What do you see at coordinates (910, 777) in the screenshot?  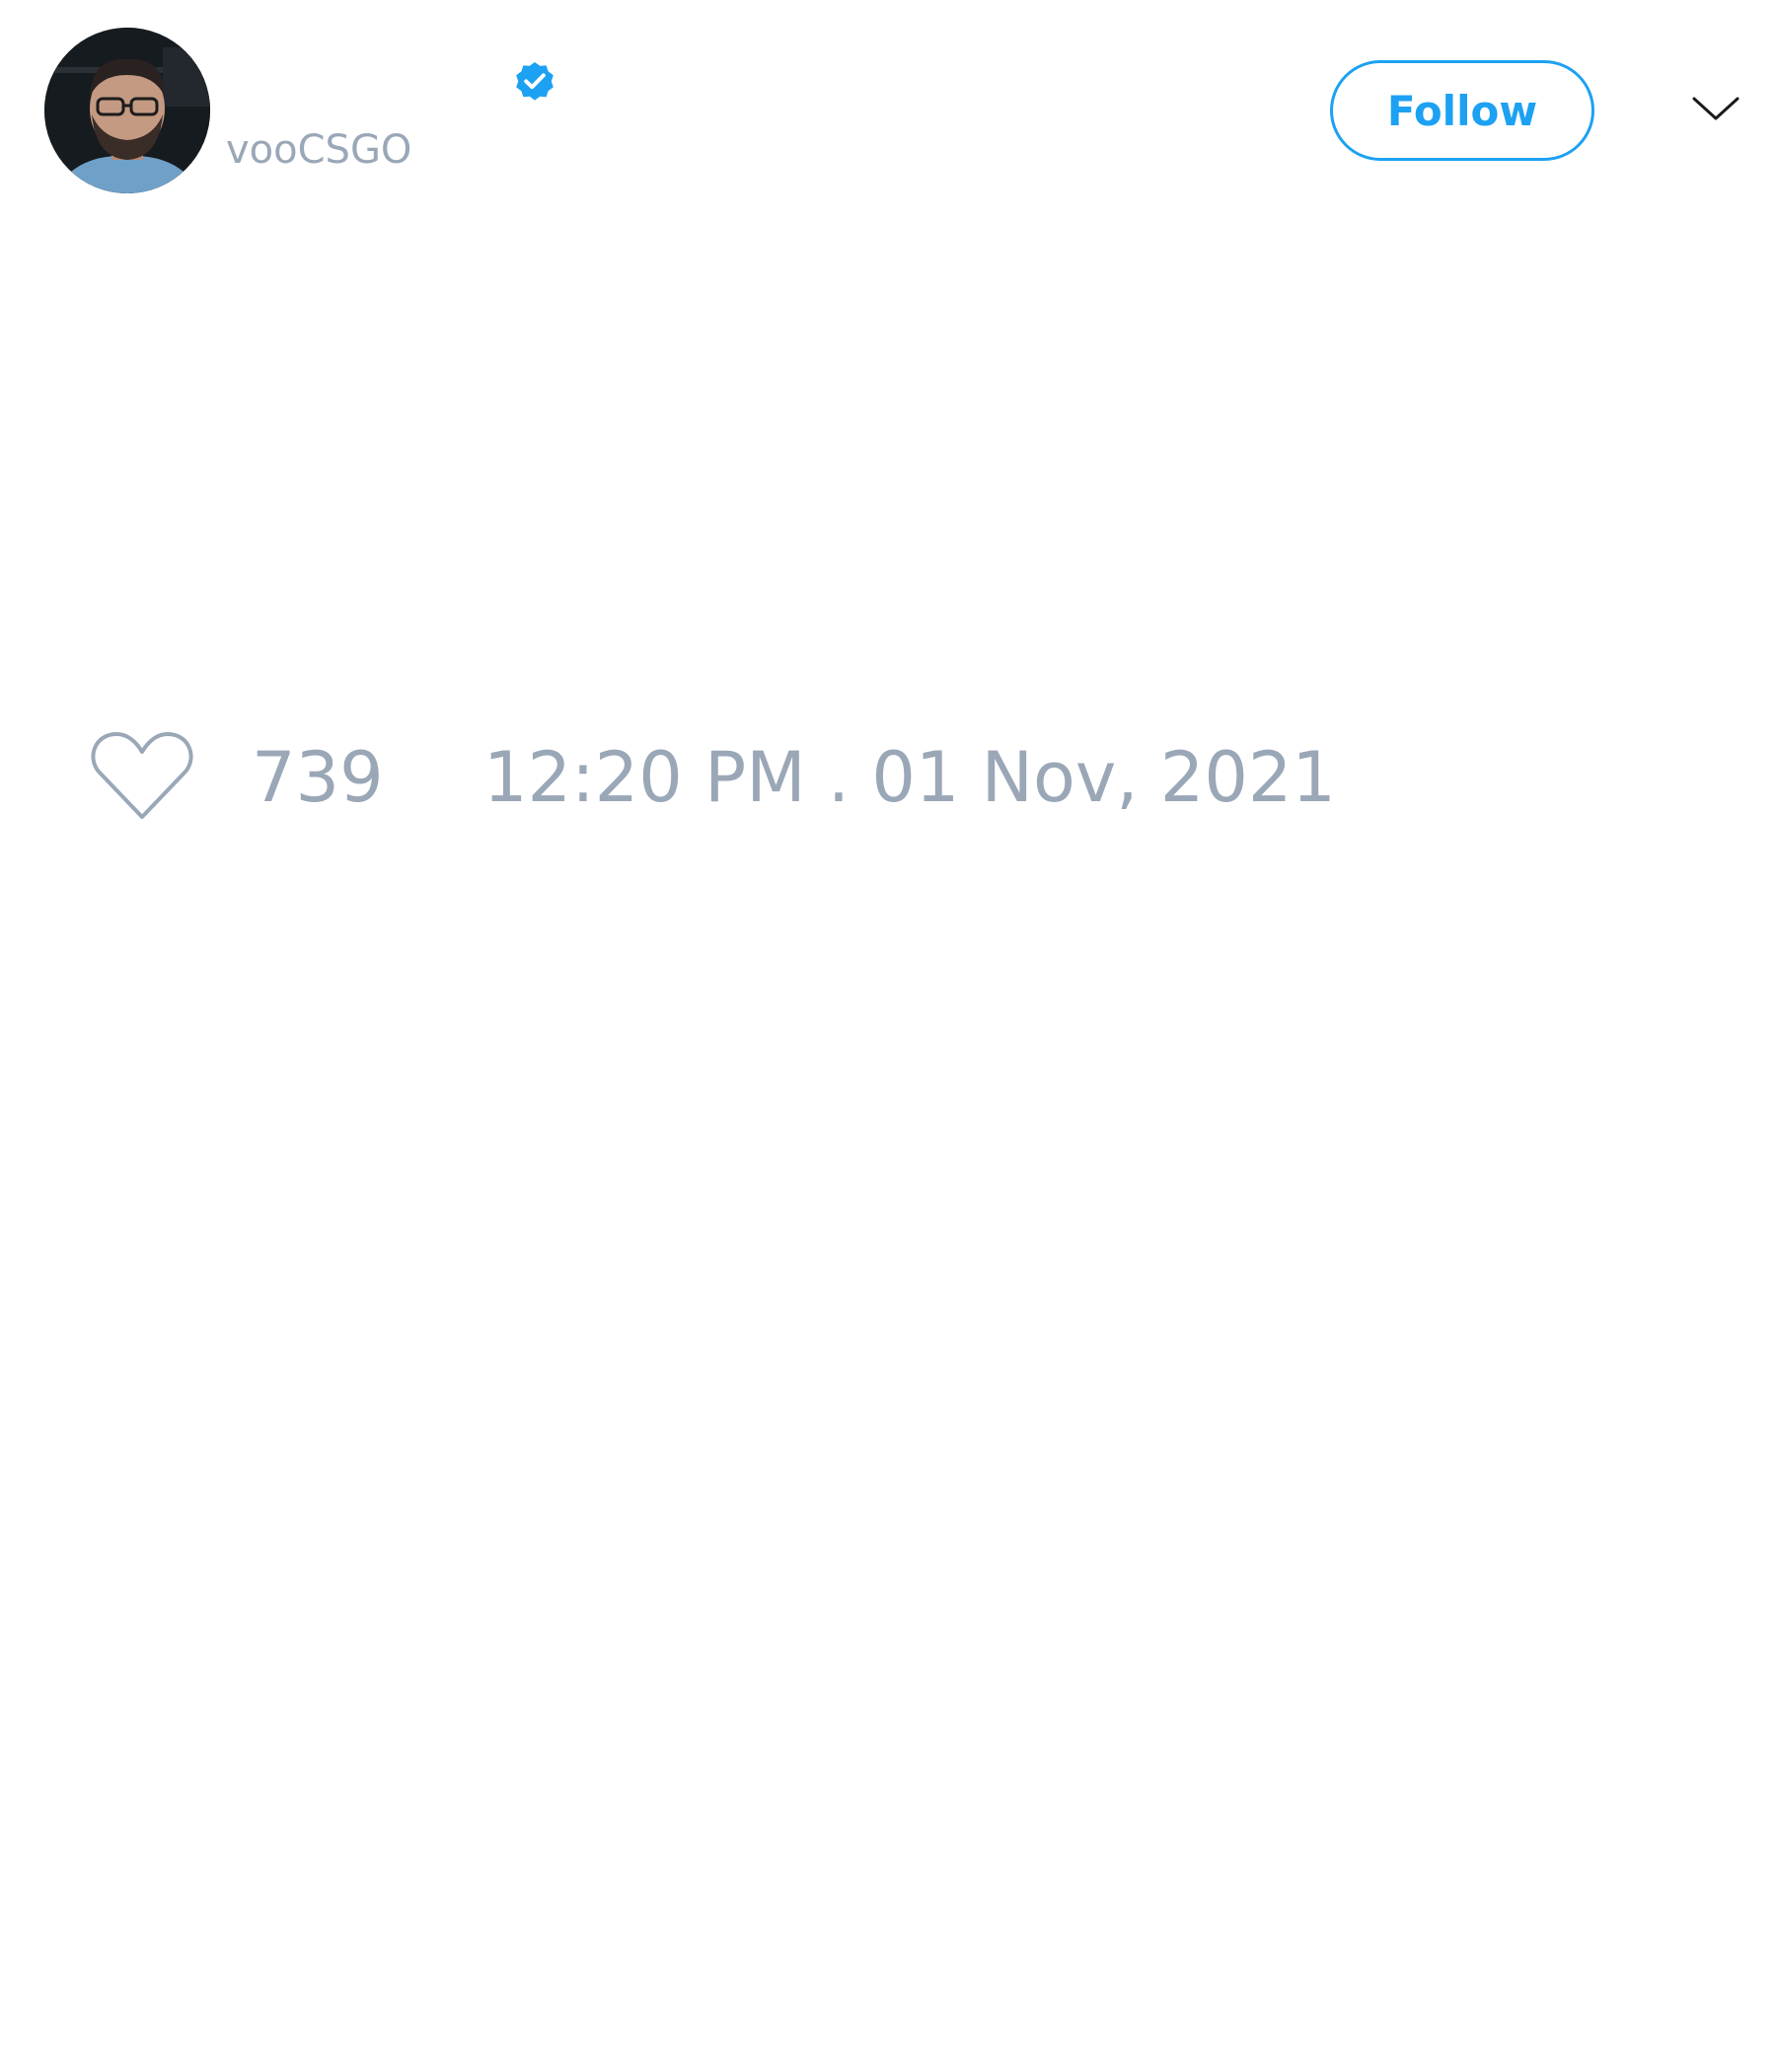 I see `tweet-timestamp: 12:20 PM . 01 Nov, 2021` at bounding box center [910, 777].